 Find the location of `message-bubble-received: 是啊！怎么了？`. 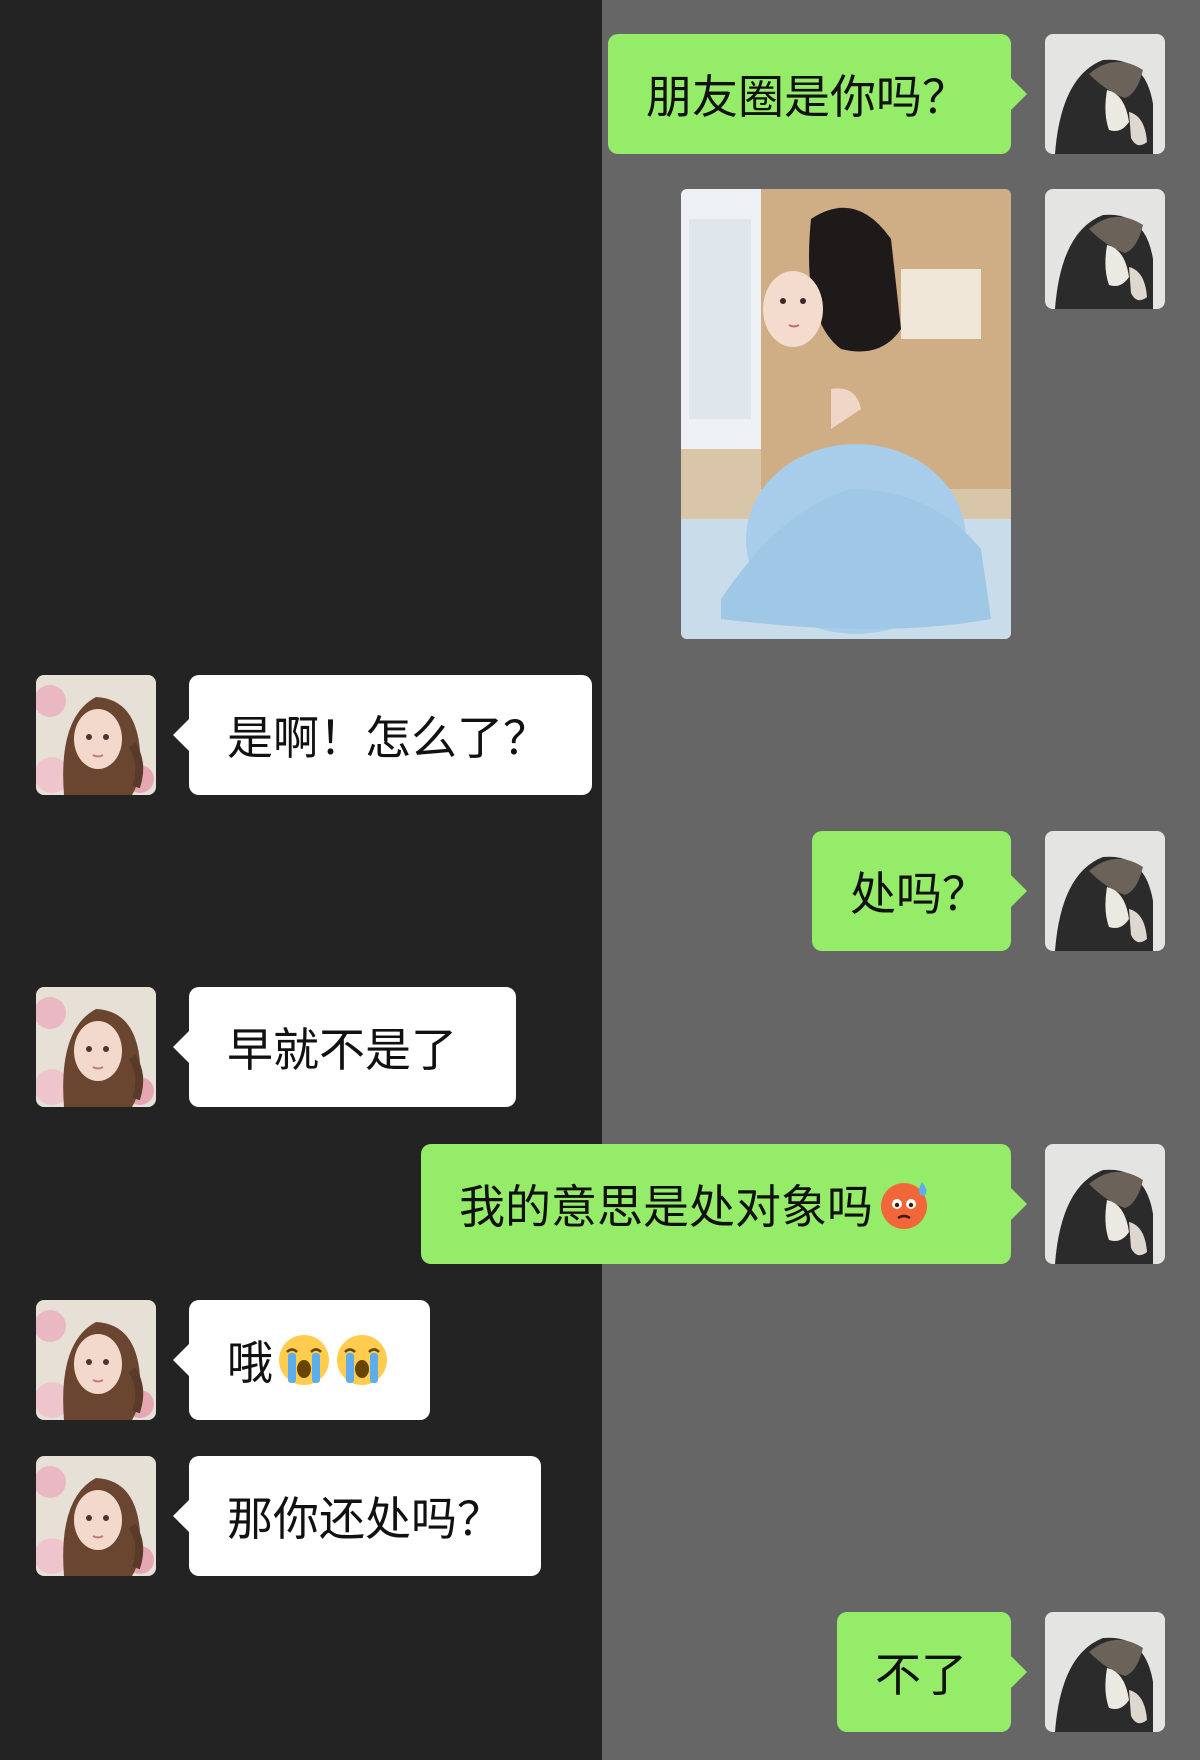

message-bubble-received: 是啊！怎么了？ is located at coordinates (382, 735).